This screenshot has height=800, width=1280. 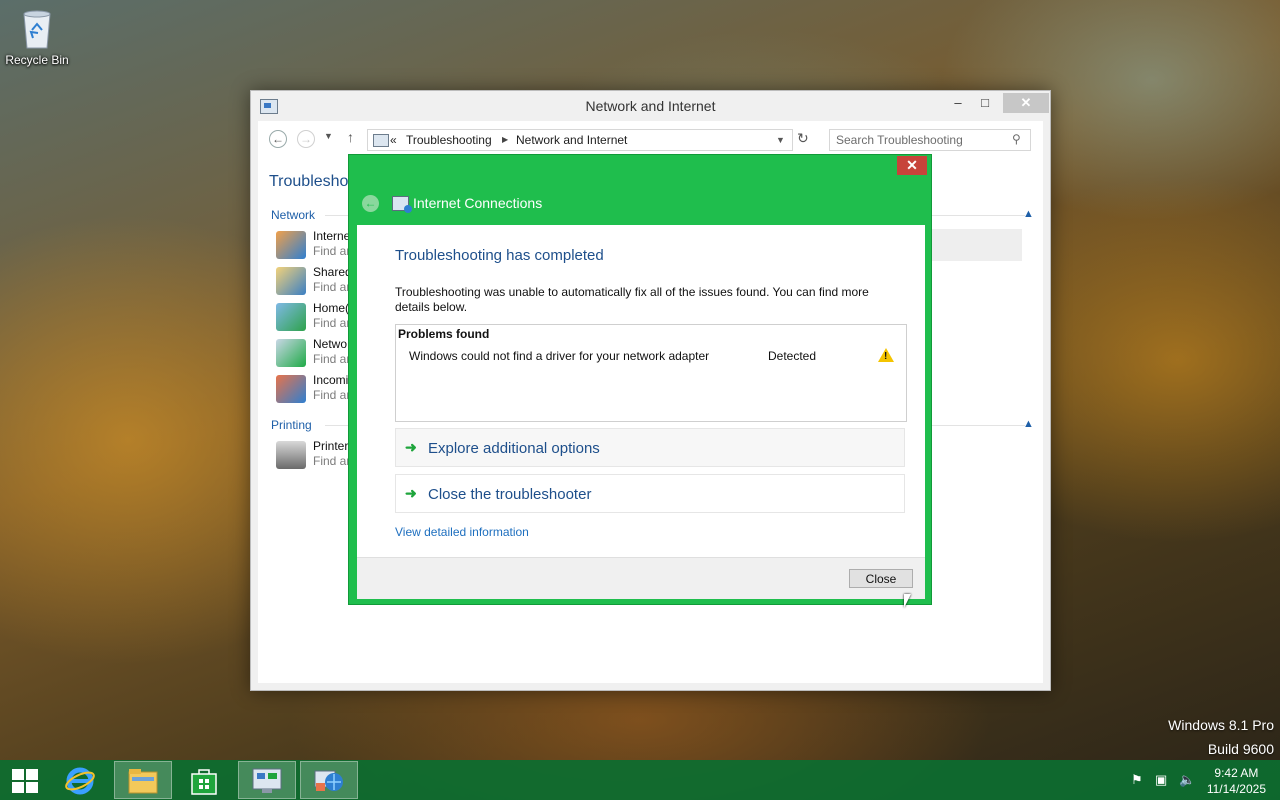 I want to click on system-clock: 9:42 AM 11/14/2025, so click(x=1236, y=781).